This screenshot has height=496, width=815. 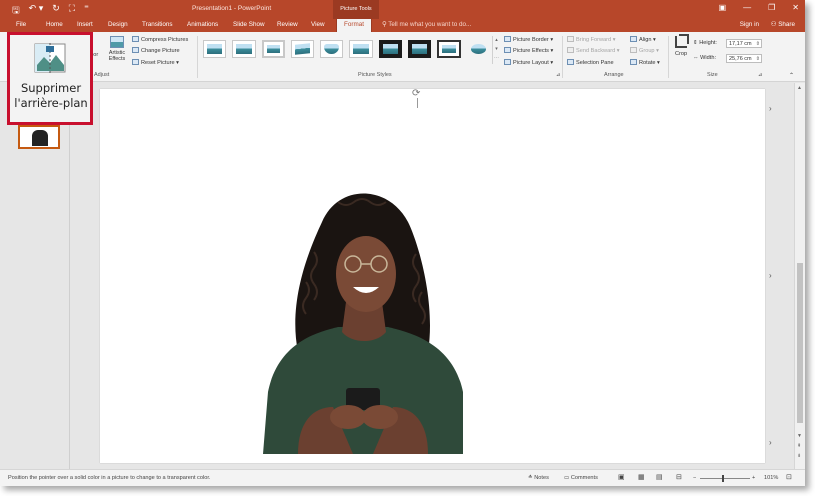 What do you see at coordinates (363, 318) in the screenshot?
I see `woman-photo` at bounding box center [363, 318].